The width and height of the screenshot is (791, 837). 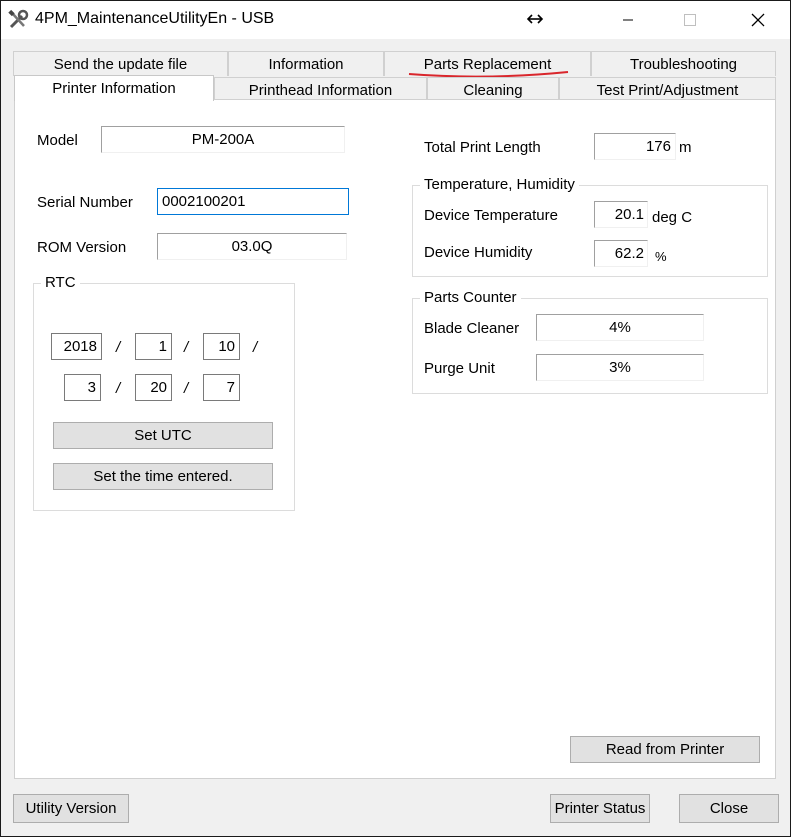 What do you see at coordinates (71, 808) in the screenshot?
I see `utility-version-button: Utility Version` at bounding box center [71, 808].